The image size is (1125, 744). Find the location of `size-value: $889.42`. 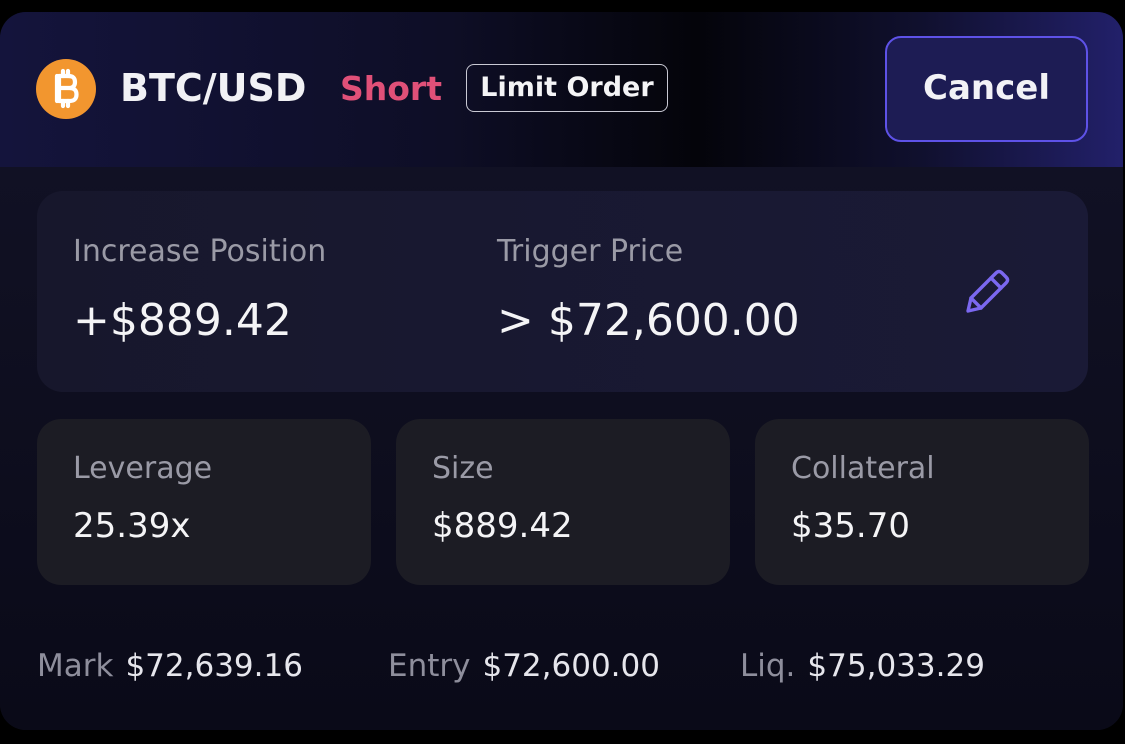

size-value: $889.42 is located at coordinates (502, 526).